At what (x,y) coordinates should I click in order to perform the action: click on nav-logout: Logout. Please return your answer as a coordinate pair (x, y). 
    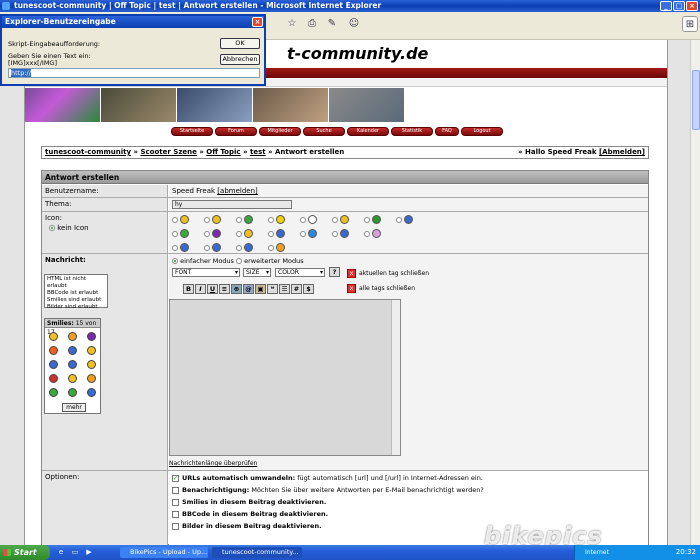
    Looking at the image, I should click on (482, 131).